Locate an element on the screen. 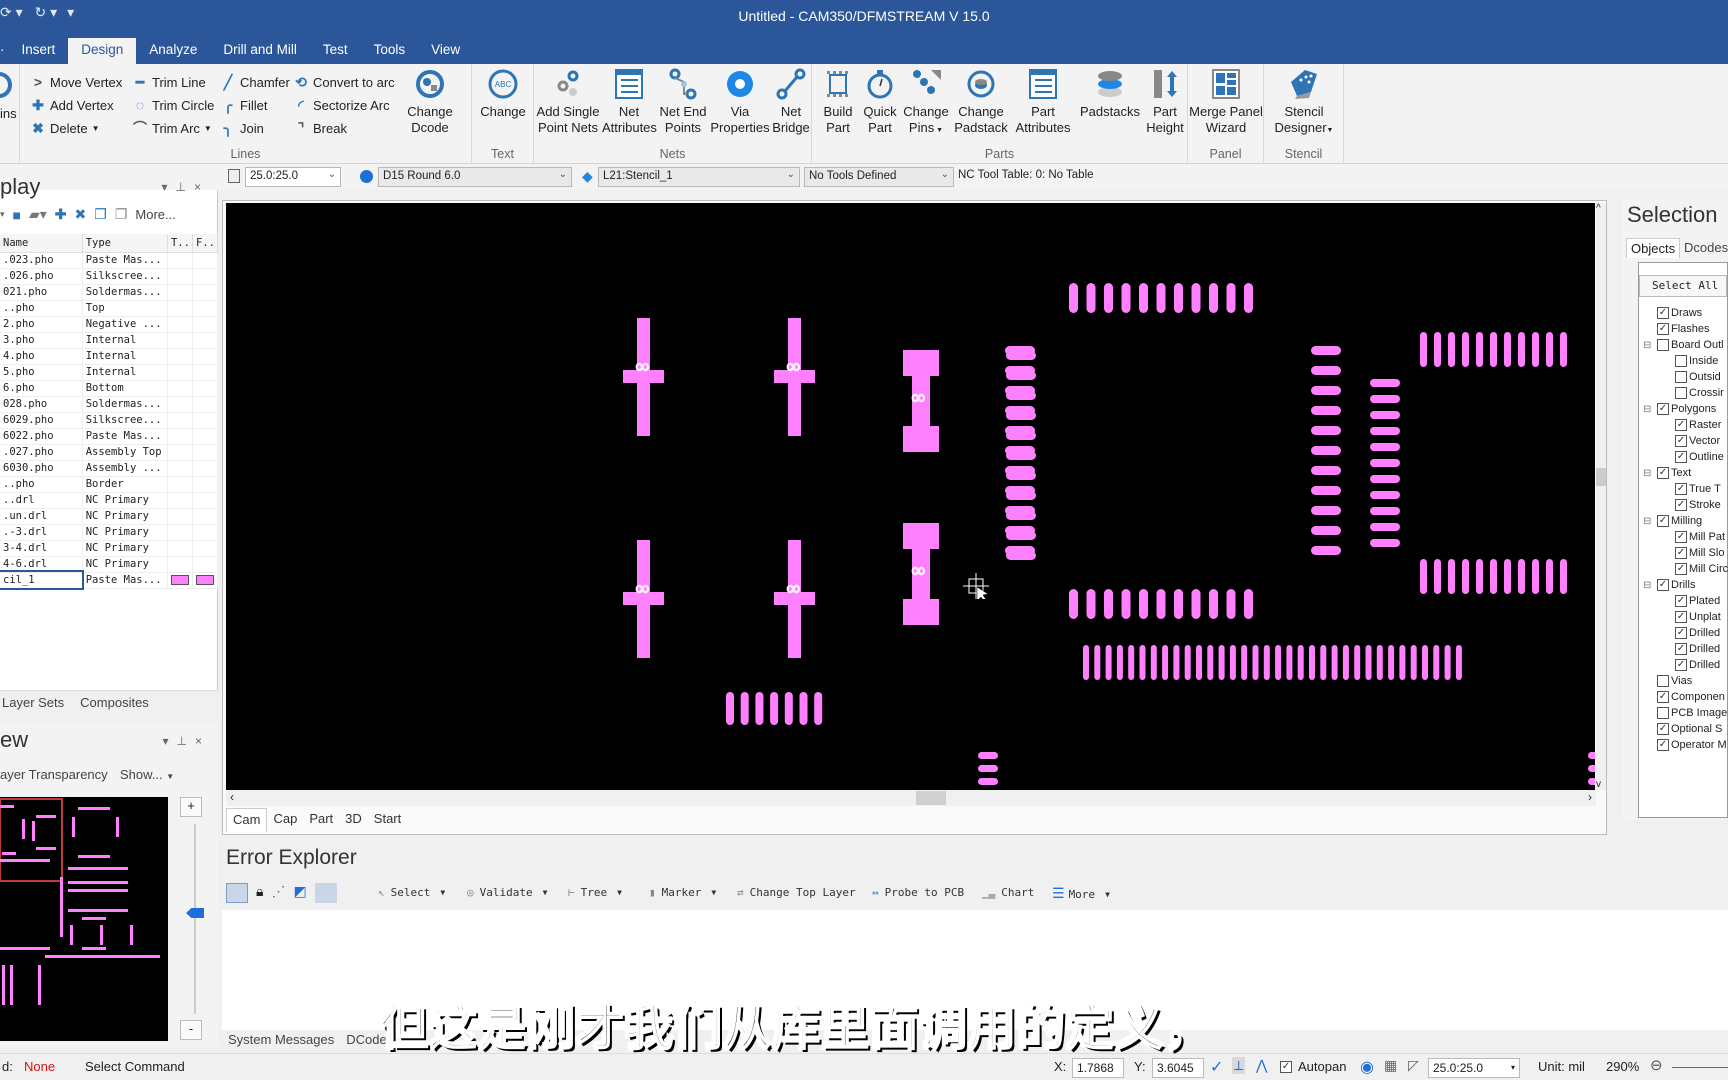  column-header-f: F.. is located at coordinates (205, 243).